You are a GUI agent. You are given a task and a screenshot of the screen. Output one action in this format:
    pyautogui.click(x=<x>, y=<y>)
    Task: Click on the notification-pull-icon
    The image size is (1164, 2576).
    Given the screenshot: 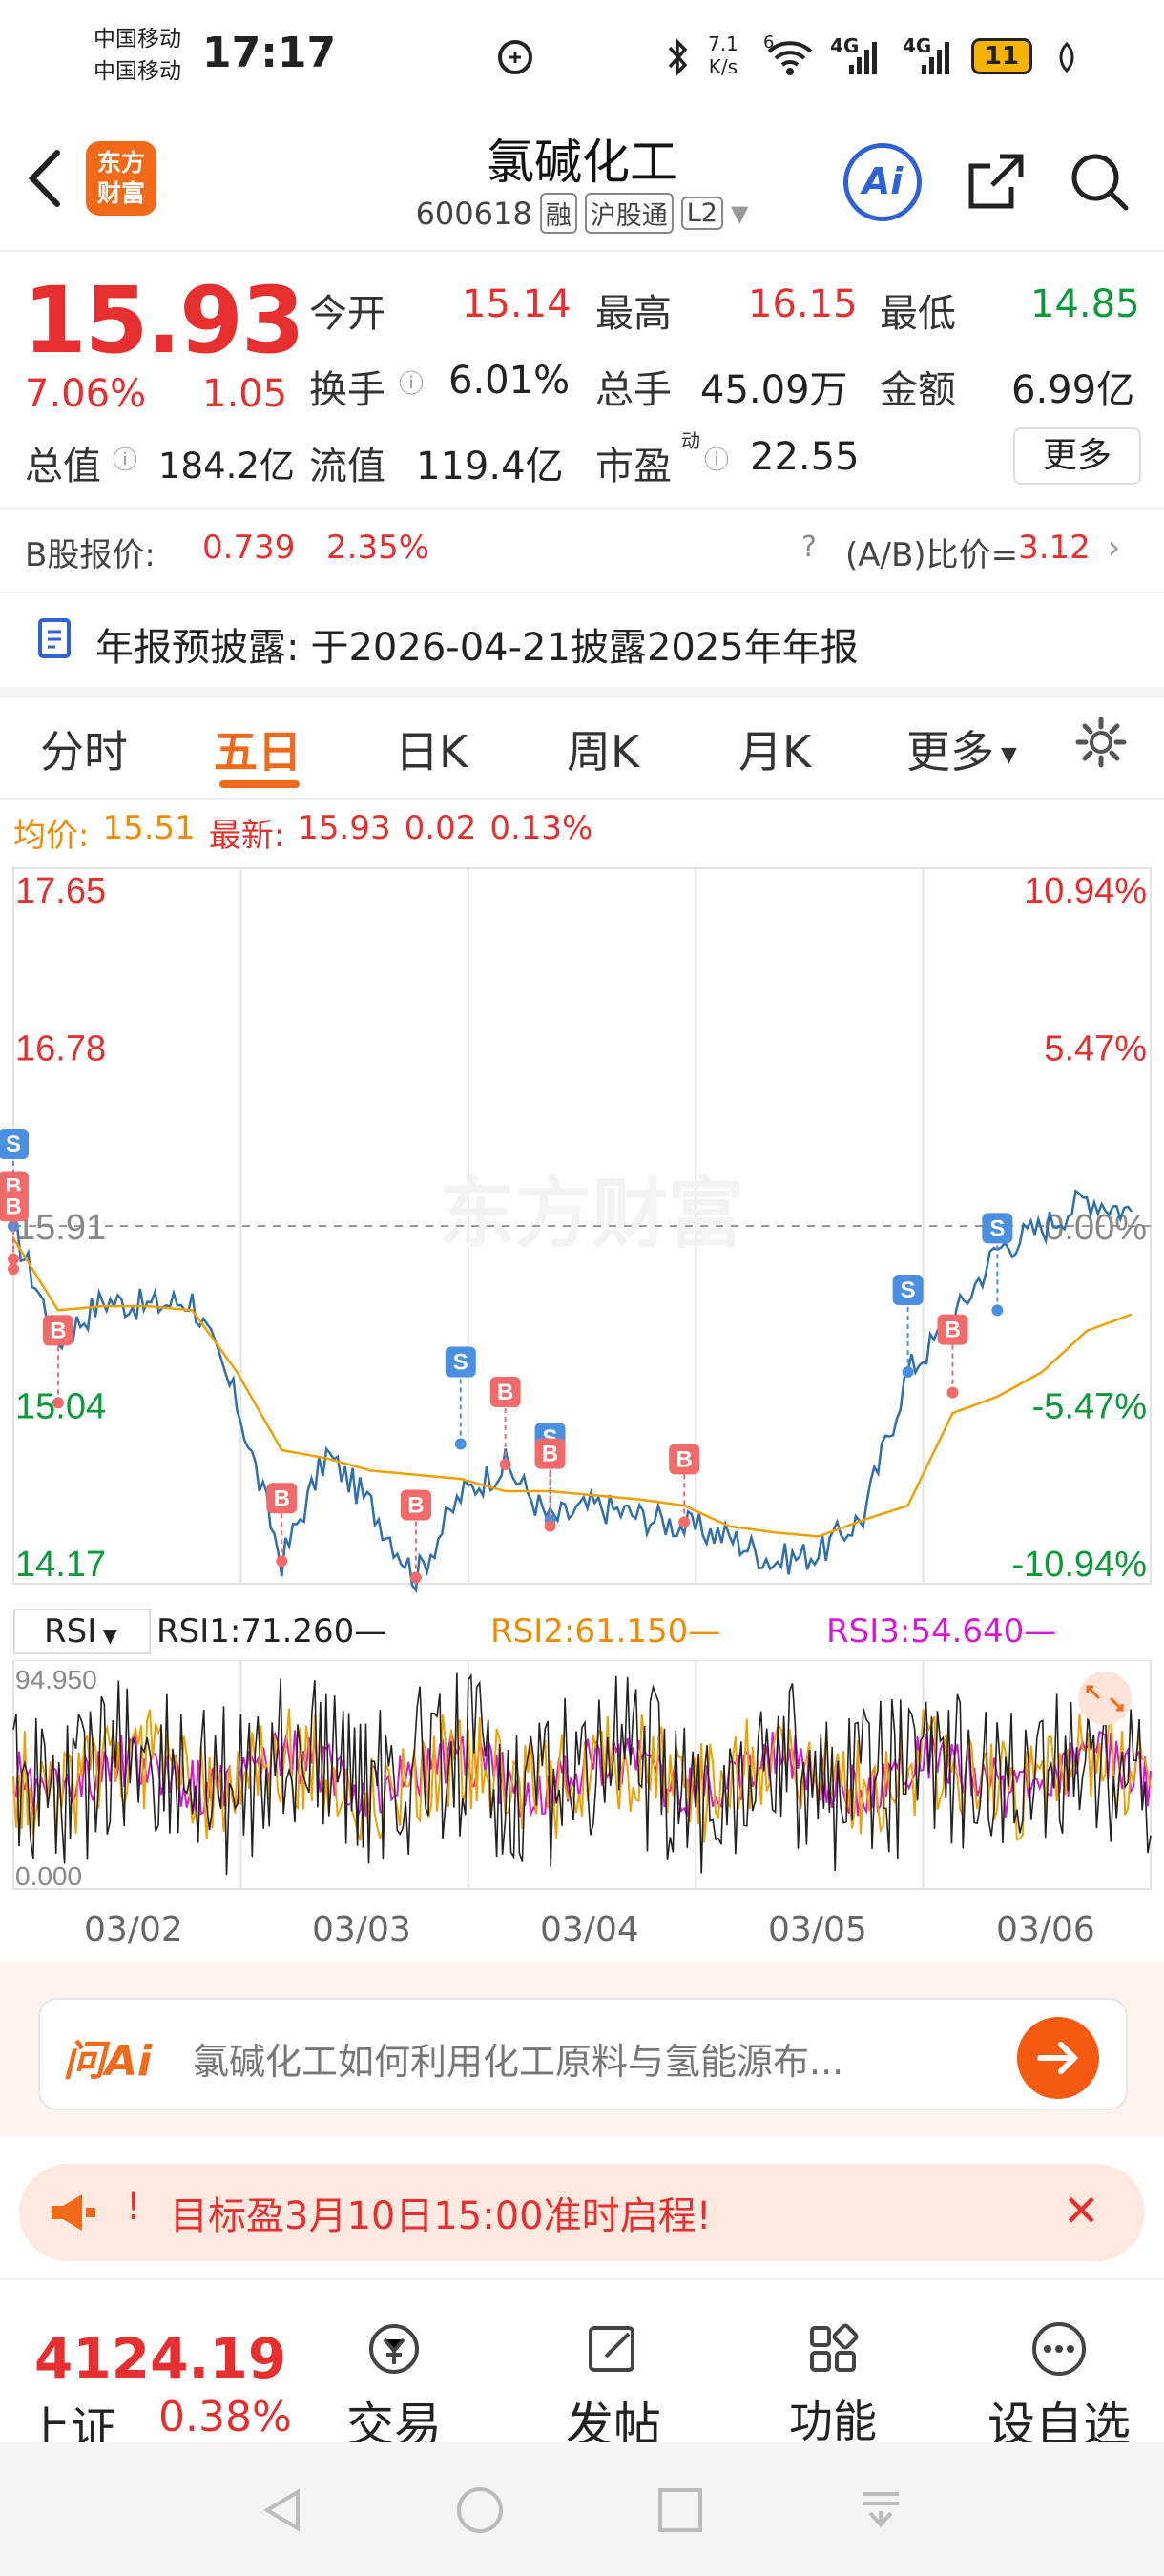 What is the action you would take?
    pyautogui.click(x=880, y=2512)
    